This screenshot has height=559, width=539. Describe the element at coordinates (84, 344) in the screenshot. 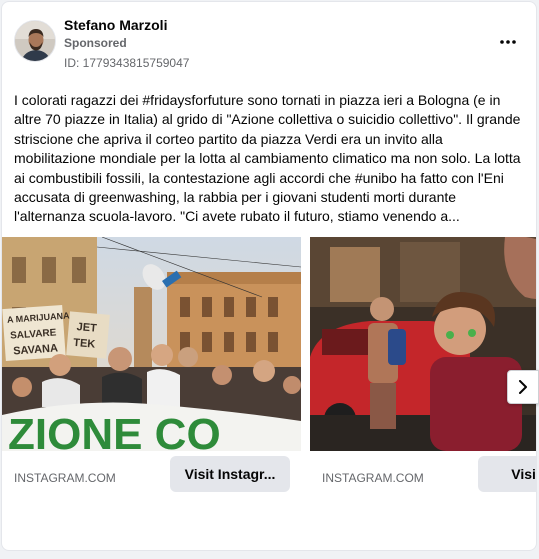

I see `protest-sign-text: TEK` at that location.